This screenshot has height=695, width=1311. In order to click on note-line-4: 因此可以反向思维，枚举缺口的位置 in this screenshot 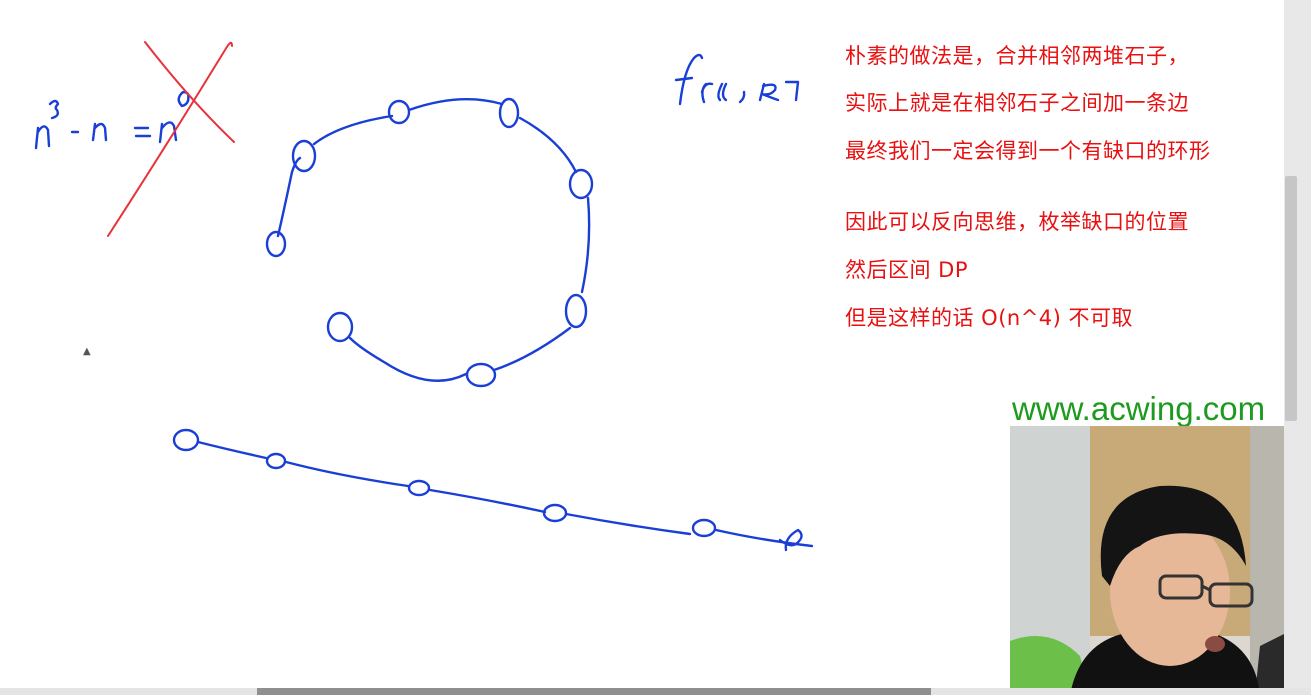, I will do `click(1017, 222)`.